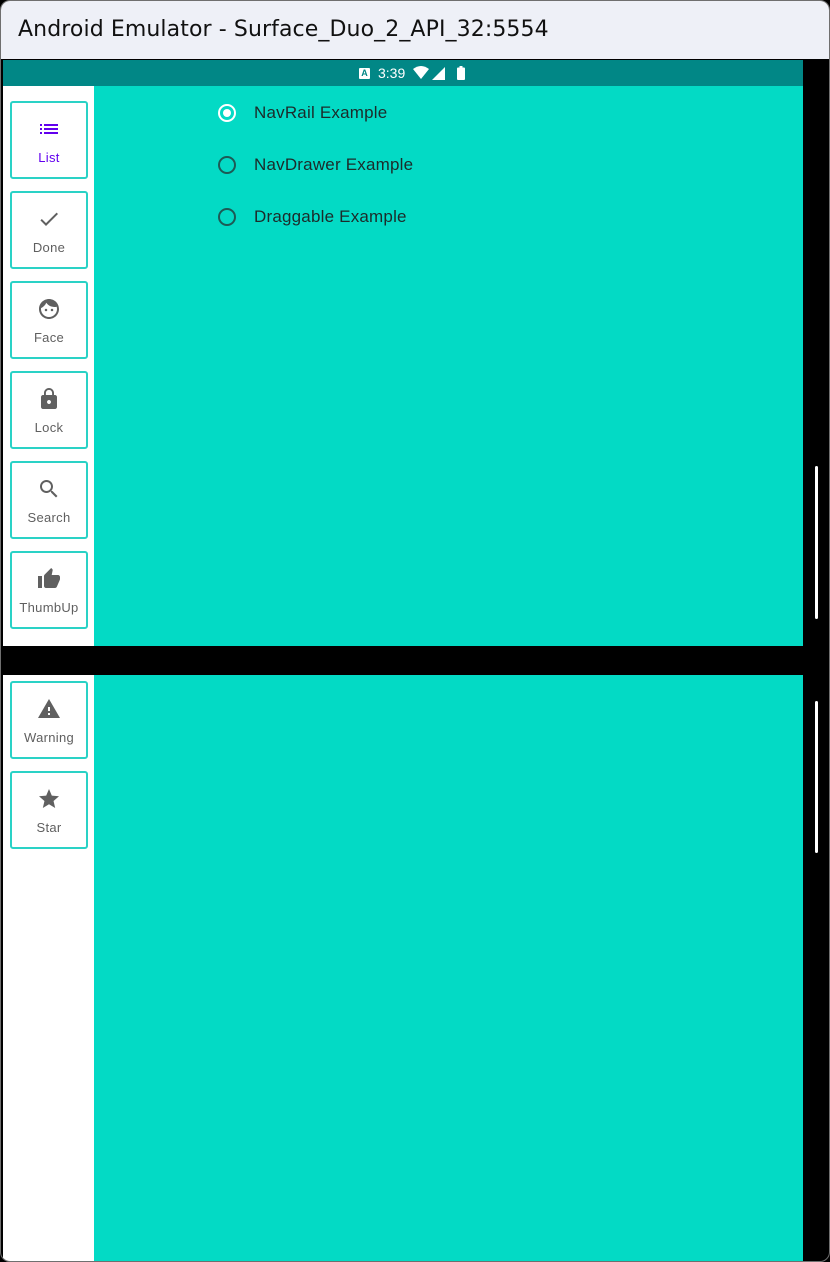 Image resolution: width=830 pixels, height=1262 pixels. What do you see at coordinates (49, 607) in the screenshot?
I see `rail-item-label: ThumbUp` at bounding box center [49, 607].